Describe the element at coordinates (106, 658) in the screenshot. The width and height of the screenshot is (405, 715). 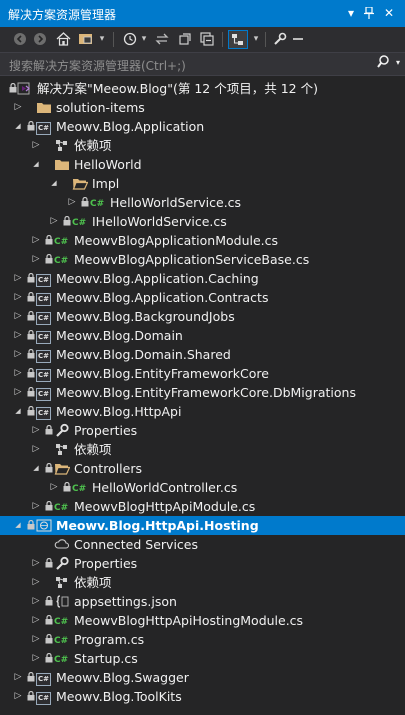
I see `tree-item-label: Startup.cs` at that location.